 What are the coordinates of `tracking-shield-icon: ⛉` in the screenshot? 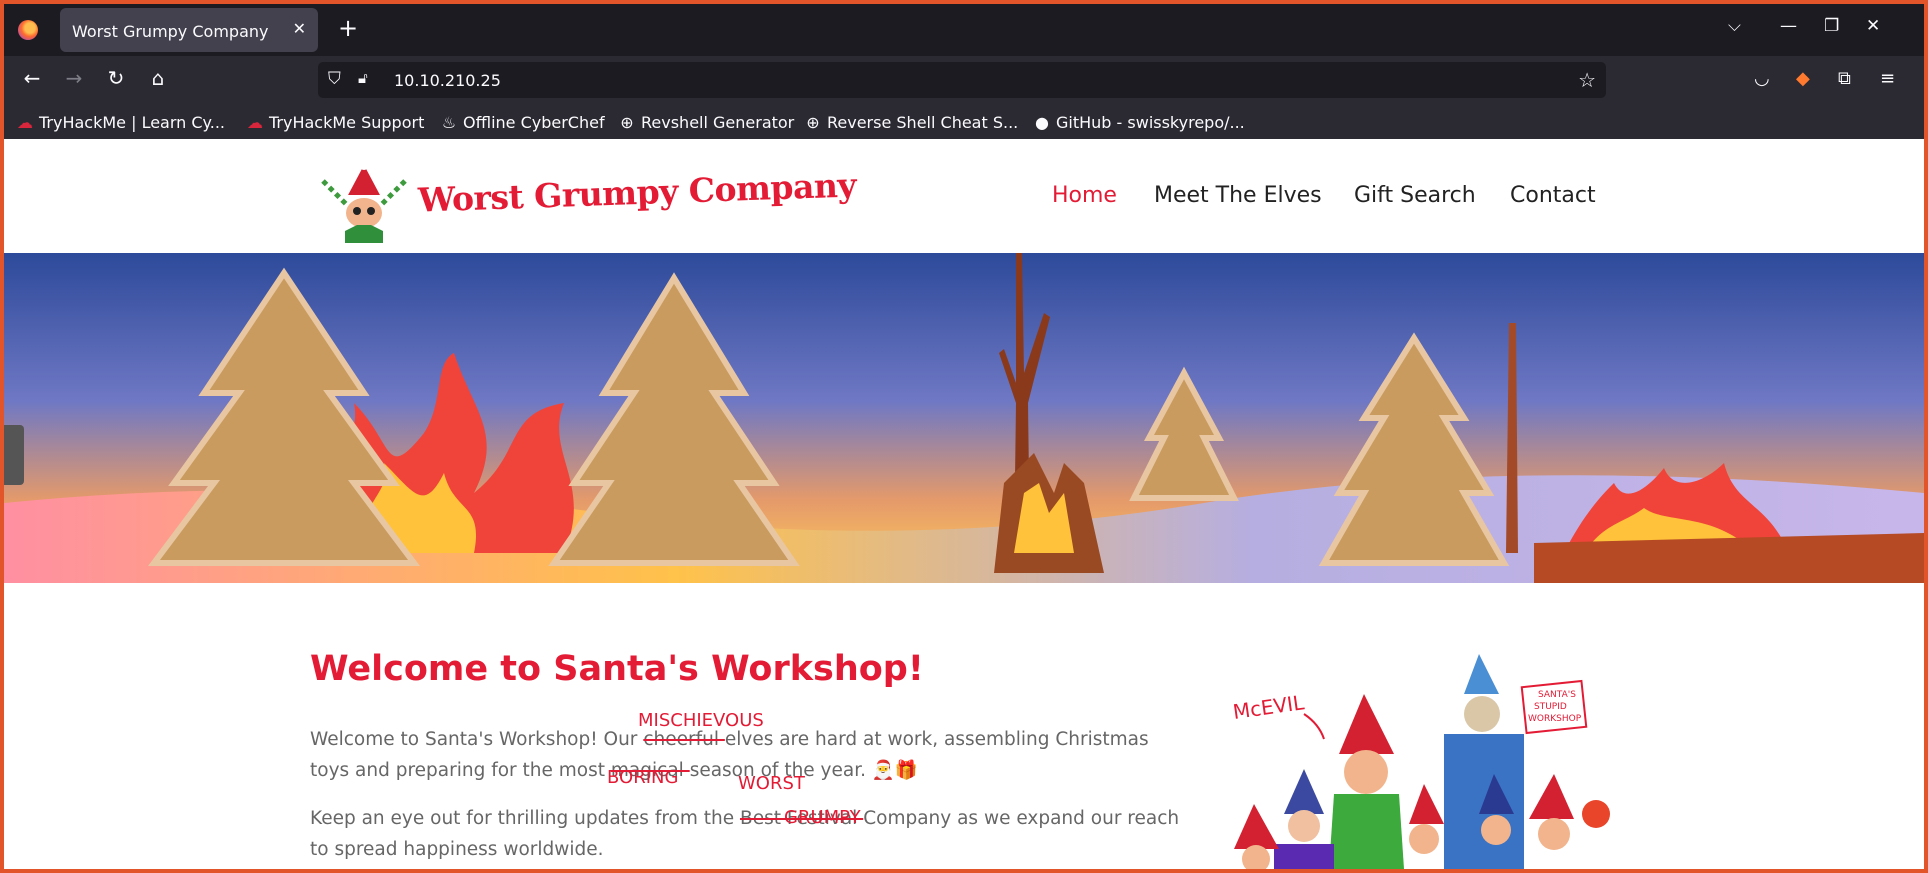 It's located at (334, 79).